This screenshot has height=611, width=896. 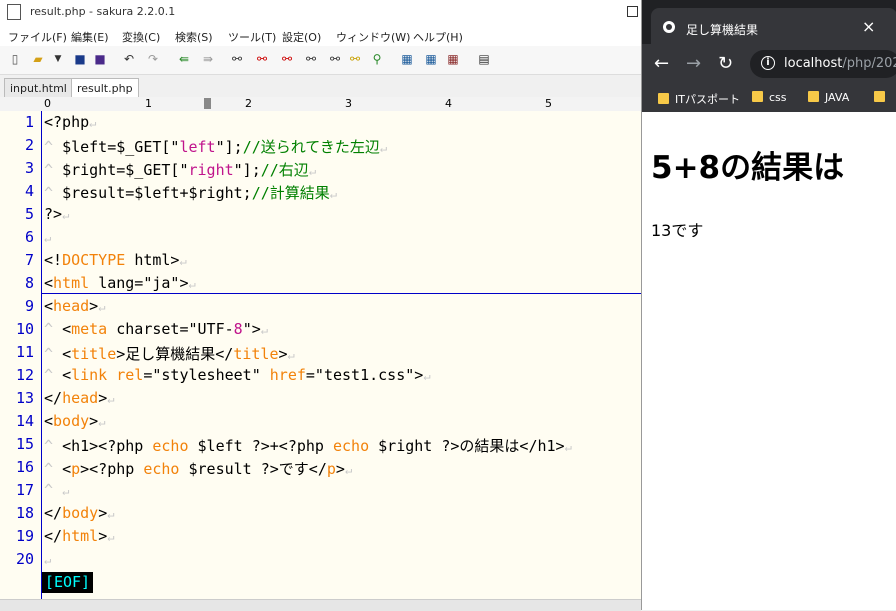 I want to click on line-number: 16, so click(x=24, y=467).